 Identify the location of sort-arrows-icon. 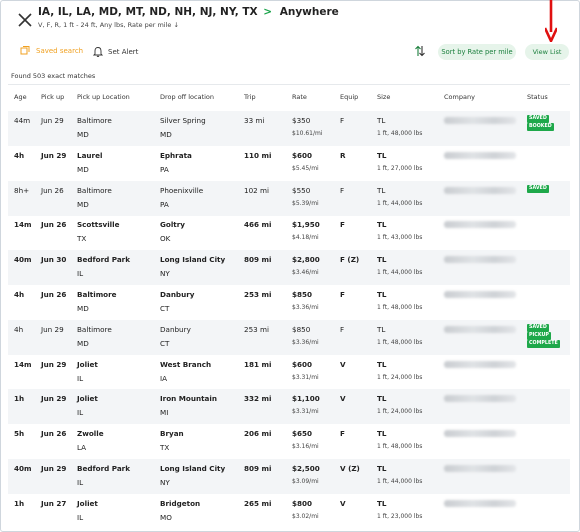
(420, 51).